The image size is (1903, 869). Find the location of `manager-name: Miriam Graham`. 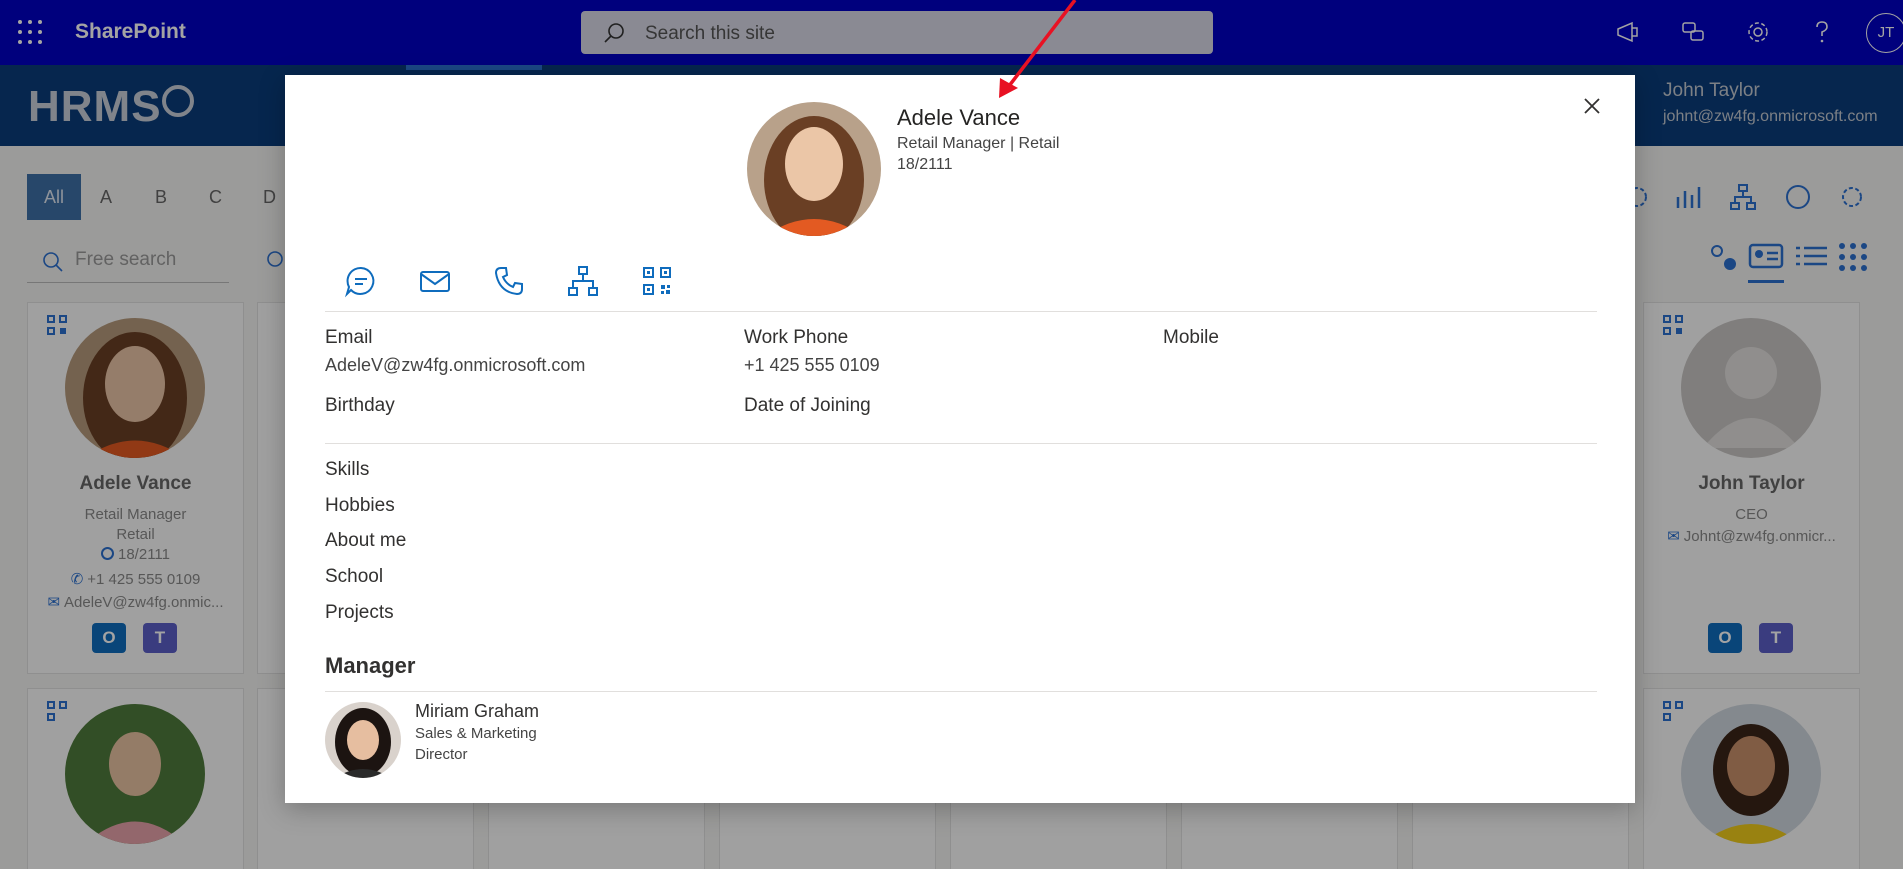

manager-name: Miriam Graham is located at coordinates (477, 711).